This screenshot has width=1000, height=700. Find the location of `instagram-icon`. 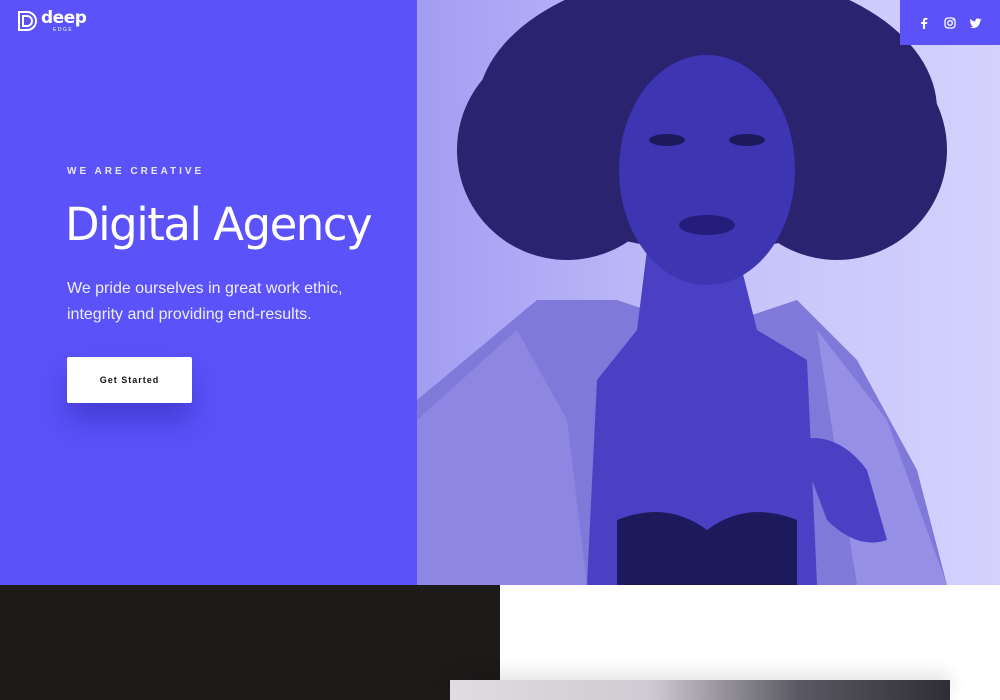

instagram-icon is located at coordinates (950, 22).